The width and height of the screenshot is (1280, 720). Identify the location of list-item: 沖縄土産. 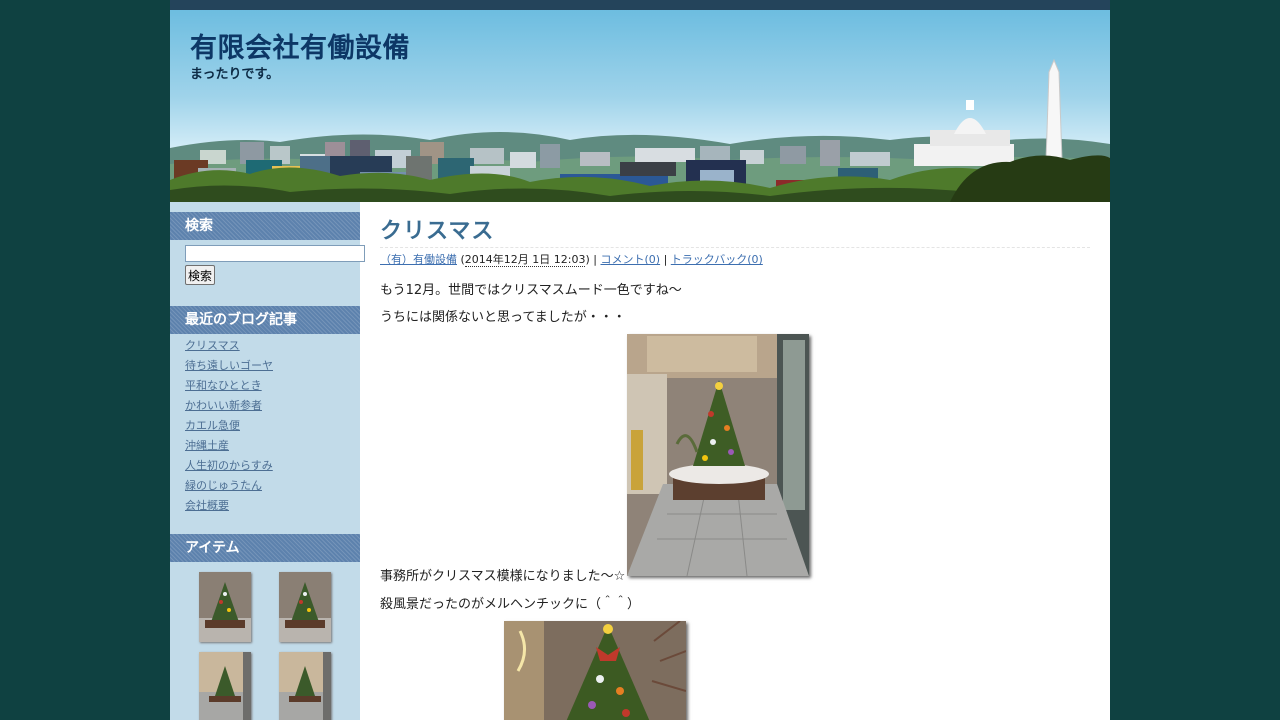
(229, 449).